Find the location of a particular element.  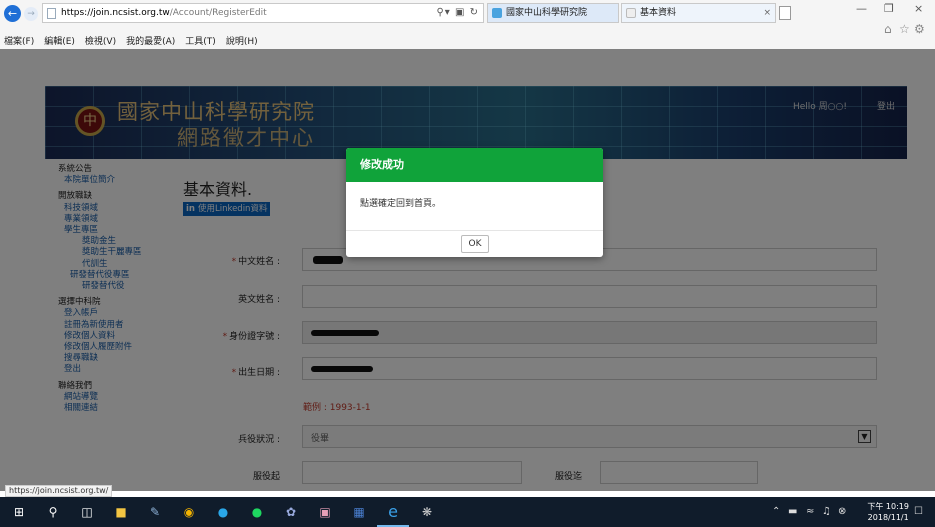

photos-icon: ▣ is located at coordinates (325, 512).